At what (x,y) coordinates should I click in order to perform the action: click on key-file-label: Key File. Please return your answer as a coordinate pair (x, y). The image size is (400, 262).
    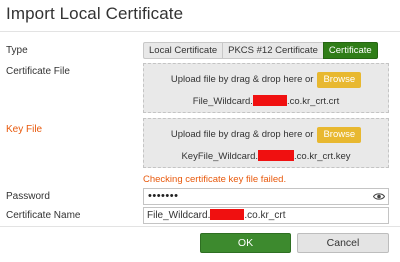
    Looking at the image, I should click on (24, 129).